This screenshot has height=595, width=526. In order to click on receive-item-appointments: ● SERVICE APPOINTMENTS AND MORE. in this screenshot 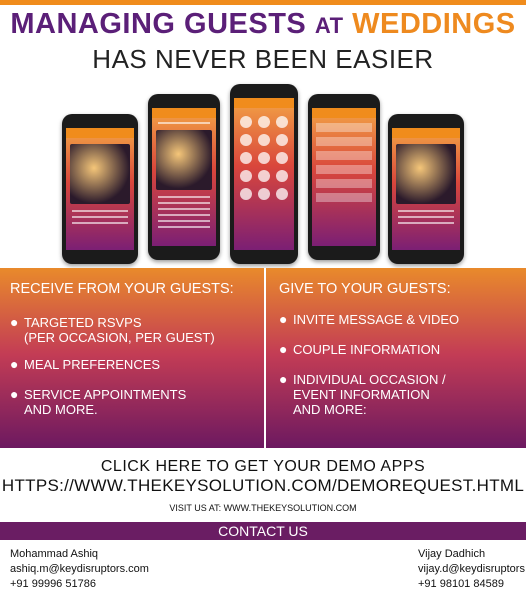, I will do `click(98, 402)`.